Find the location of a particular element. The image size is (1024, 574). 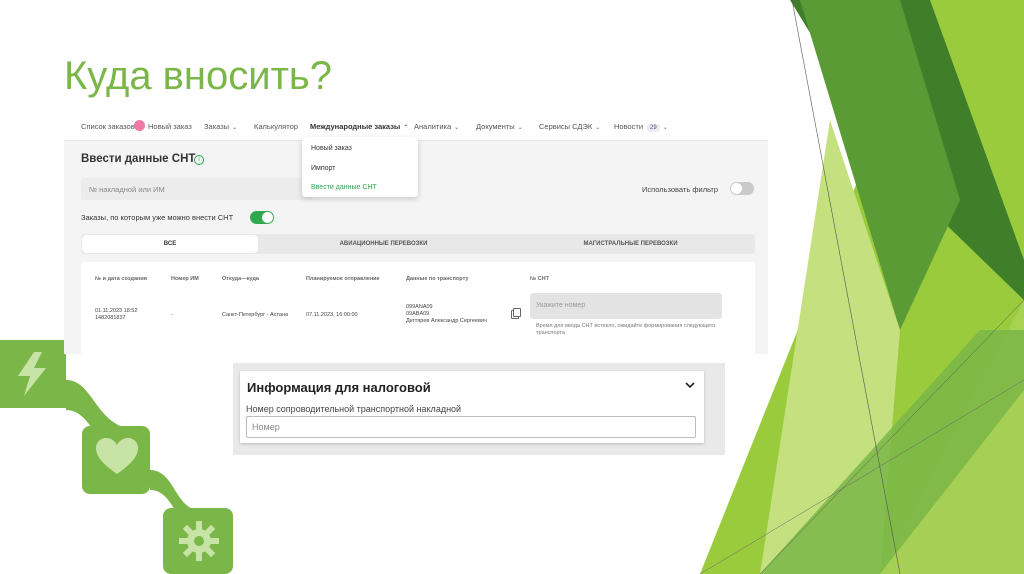

snt-number-input: Укажите номер is located at coordinates (626, 306).